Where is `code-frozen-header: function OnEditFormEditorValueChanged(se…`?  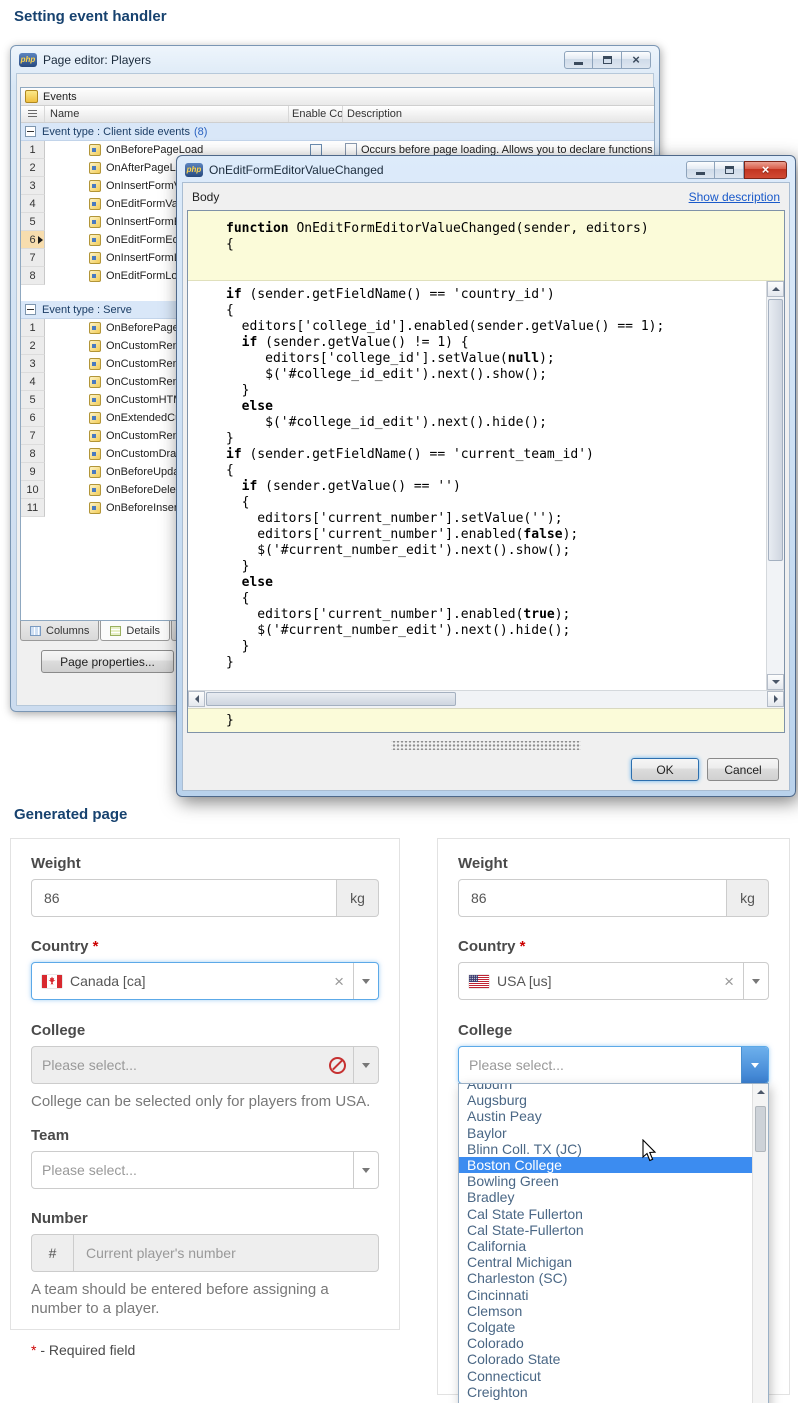 code-frozen-header: function OnEditFormEditorValueChanged(se… is located at coordinates (486, 246).